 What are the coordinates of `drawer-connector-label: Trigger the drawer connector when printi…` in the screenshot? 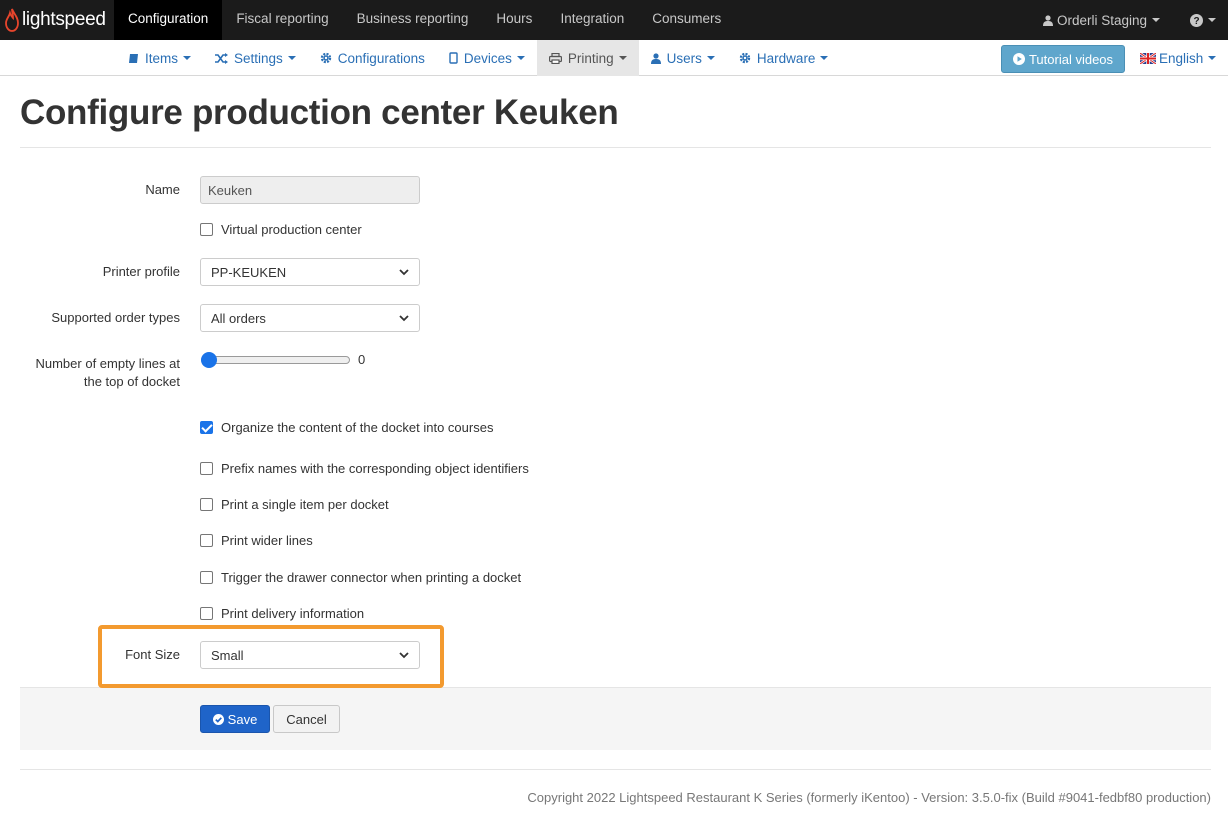 It's located at (371, 577).